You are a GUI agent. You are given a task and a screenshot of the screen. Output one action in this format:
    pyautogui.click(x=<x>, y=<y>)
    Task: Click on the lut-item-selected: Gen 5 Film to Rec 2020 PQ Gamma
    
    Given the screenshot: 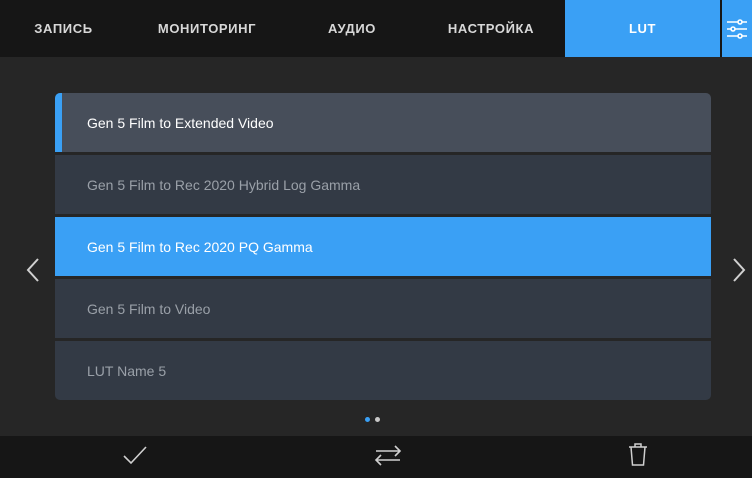 What is the action you would take?
    pyautogui.click(x=383, y=246)
    